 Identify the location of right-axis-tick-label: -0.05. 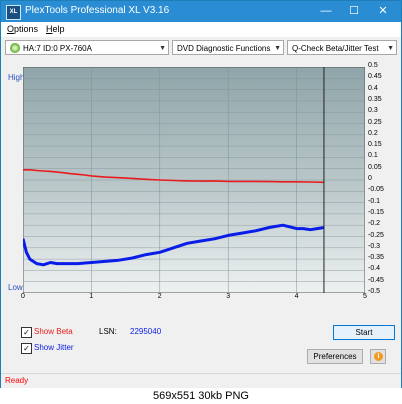
(376, 190).